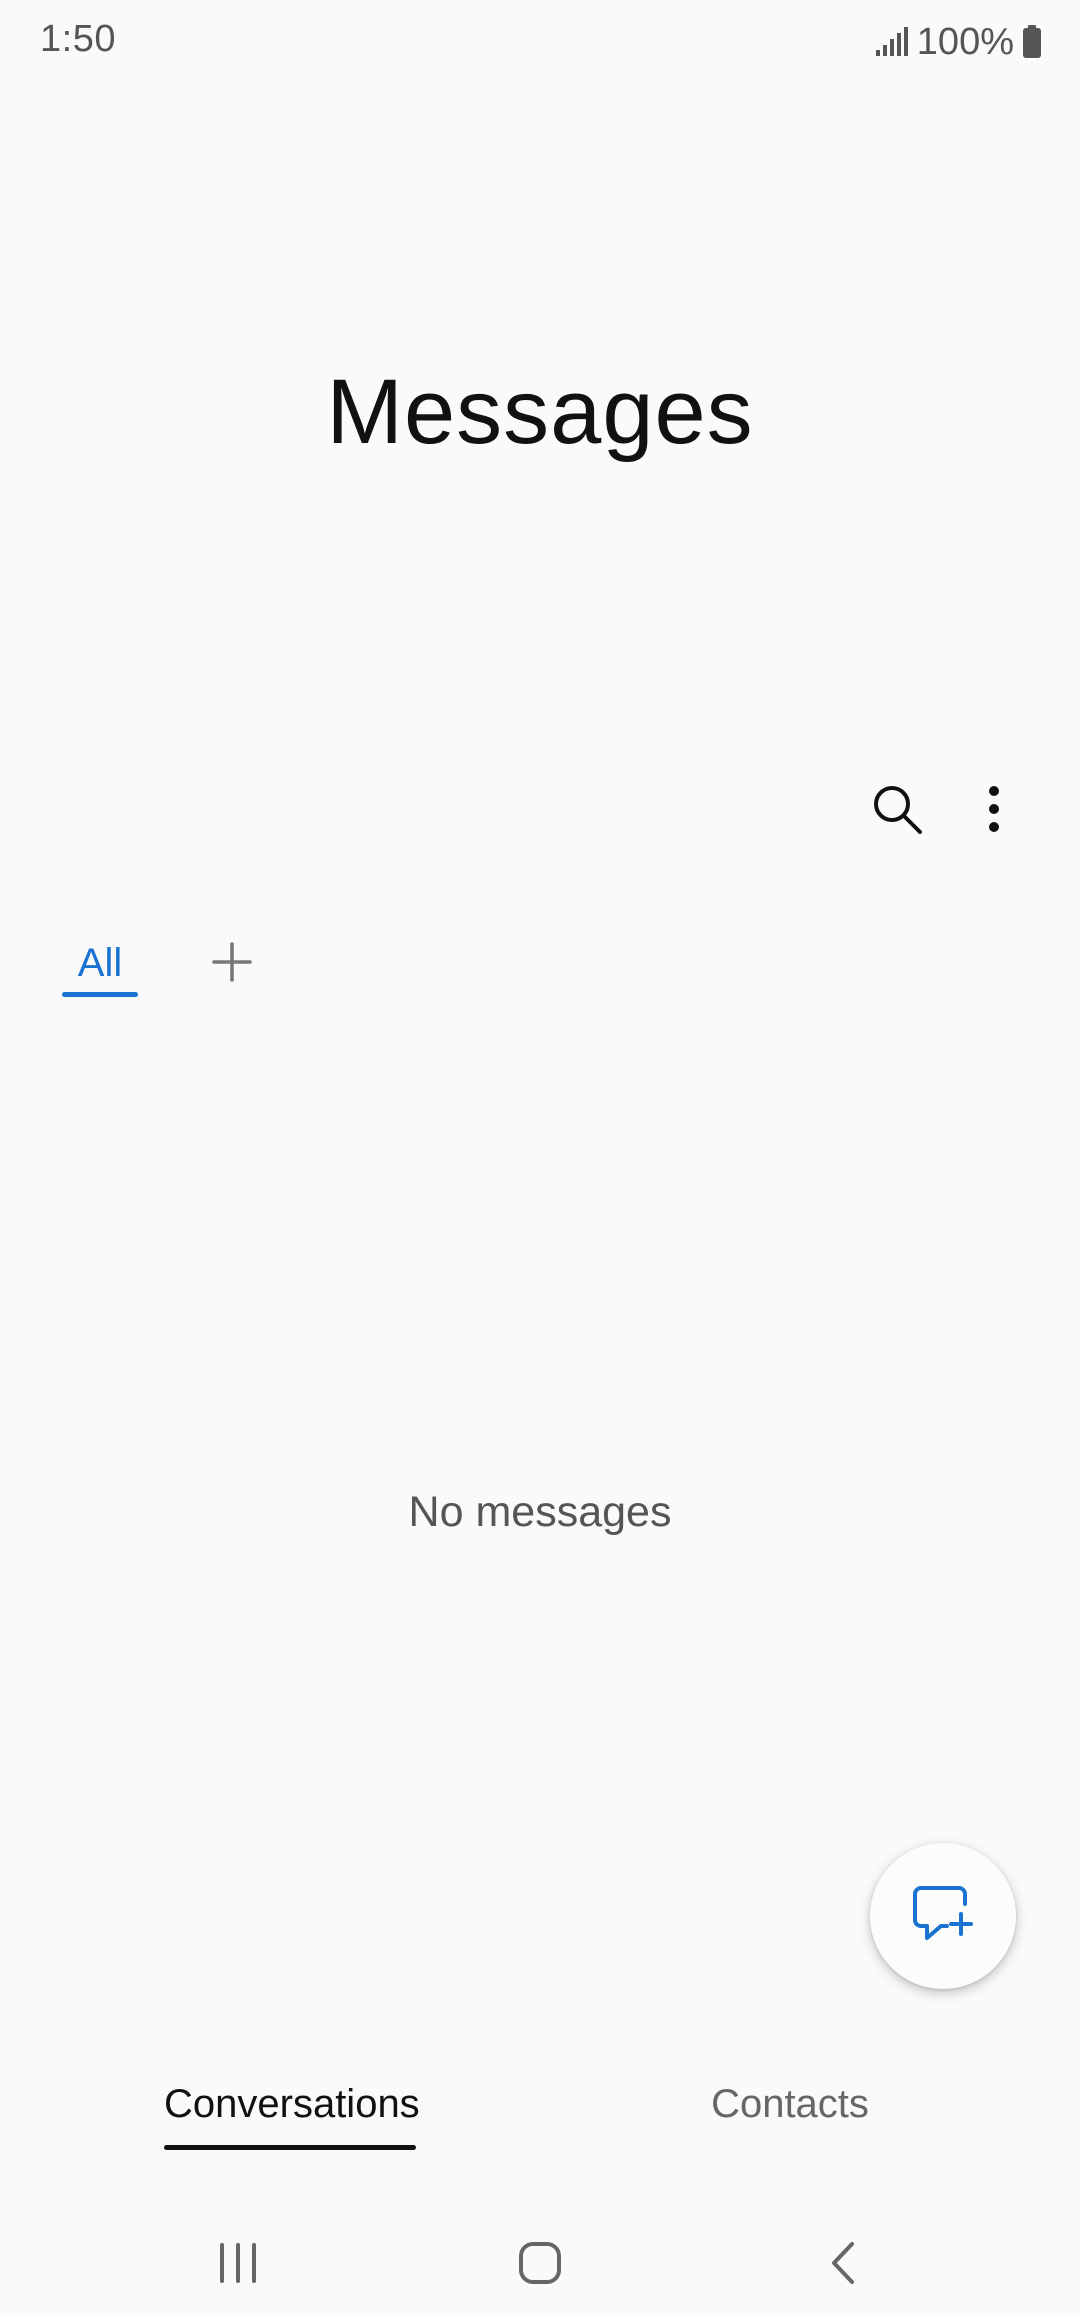 The width and height of the screenshot is (1080, 2316). I want to click on home-icon, so click(540, 2265).